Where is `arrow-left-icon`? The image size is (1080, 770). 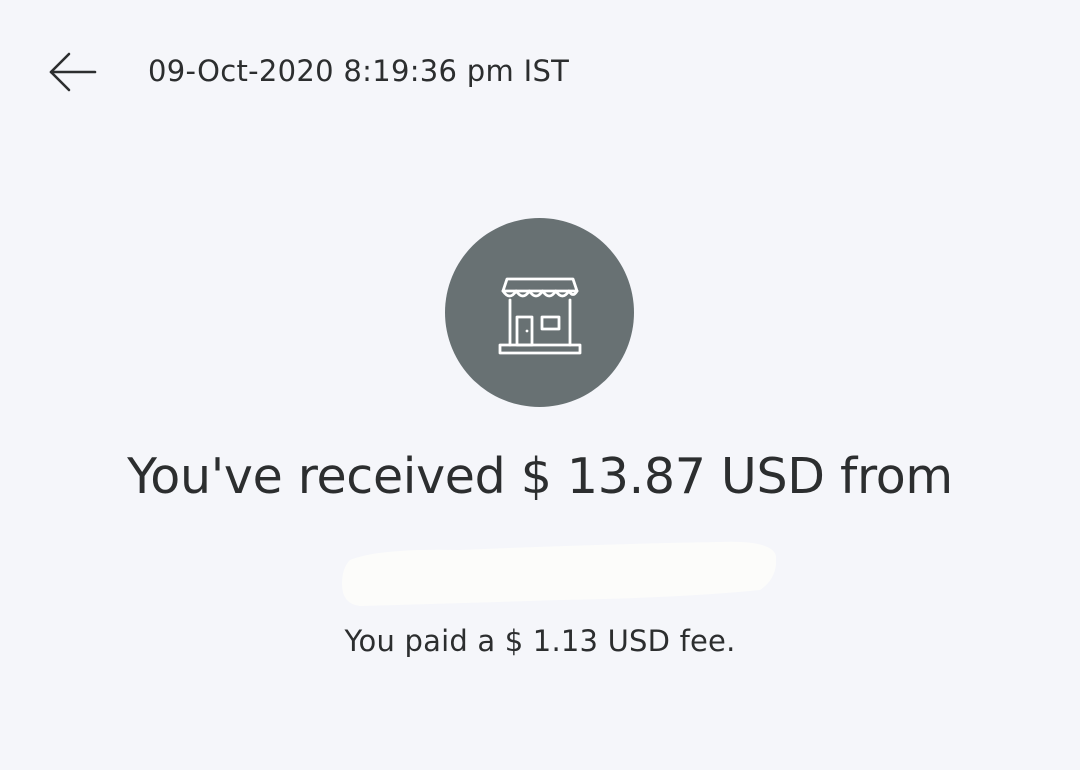 arrow-left-icon is located at coordinates (73, 72).